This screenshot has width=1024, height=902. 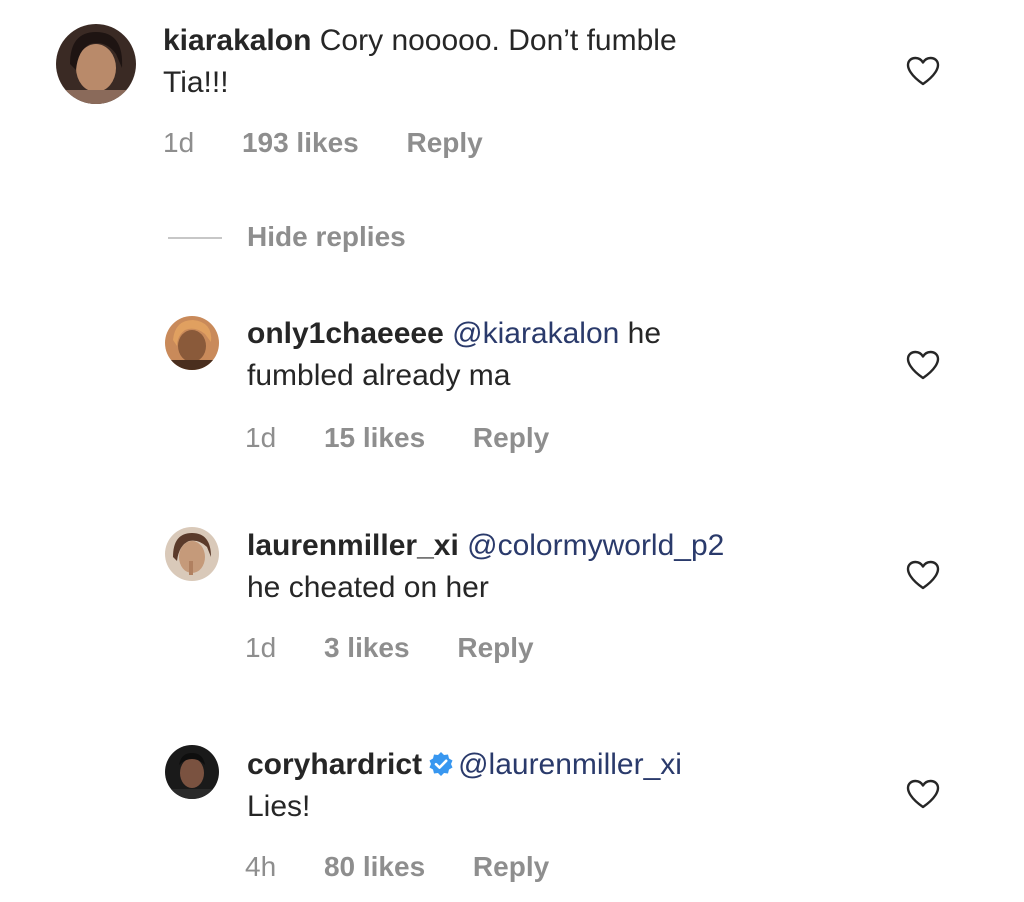 What do you see at coordinates (300, 143) in the screenshot?
I see `comment-likes: 193 likes` at bounding box center [300, 143].